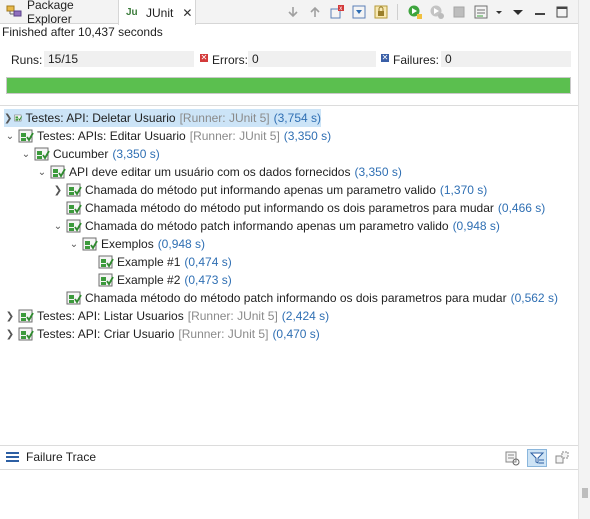 This screenshot has height=519, width=590. What do you see at coordinates (539, 11) in the screenshot?
I see `minimize-icon` at bounding box center [539, 11].